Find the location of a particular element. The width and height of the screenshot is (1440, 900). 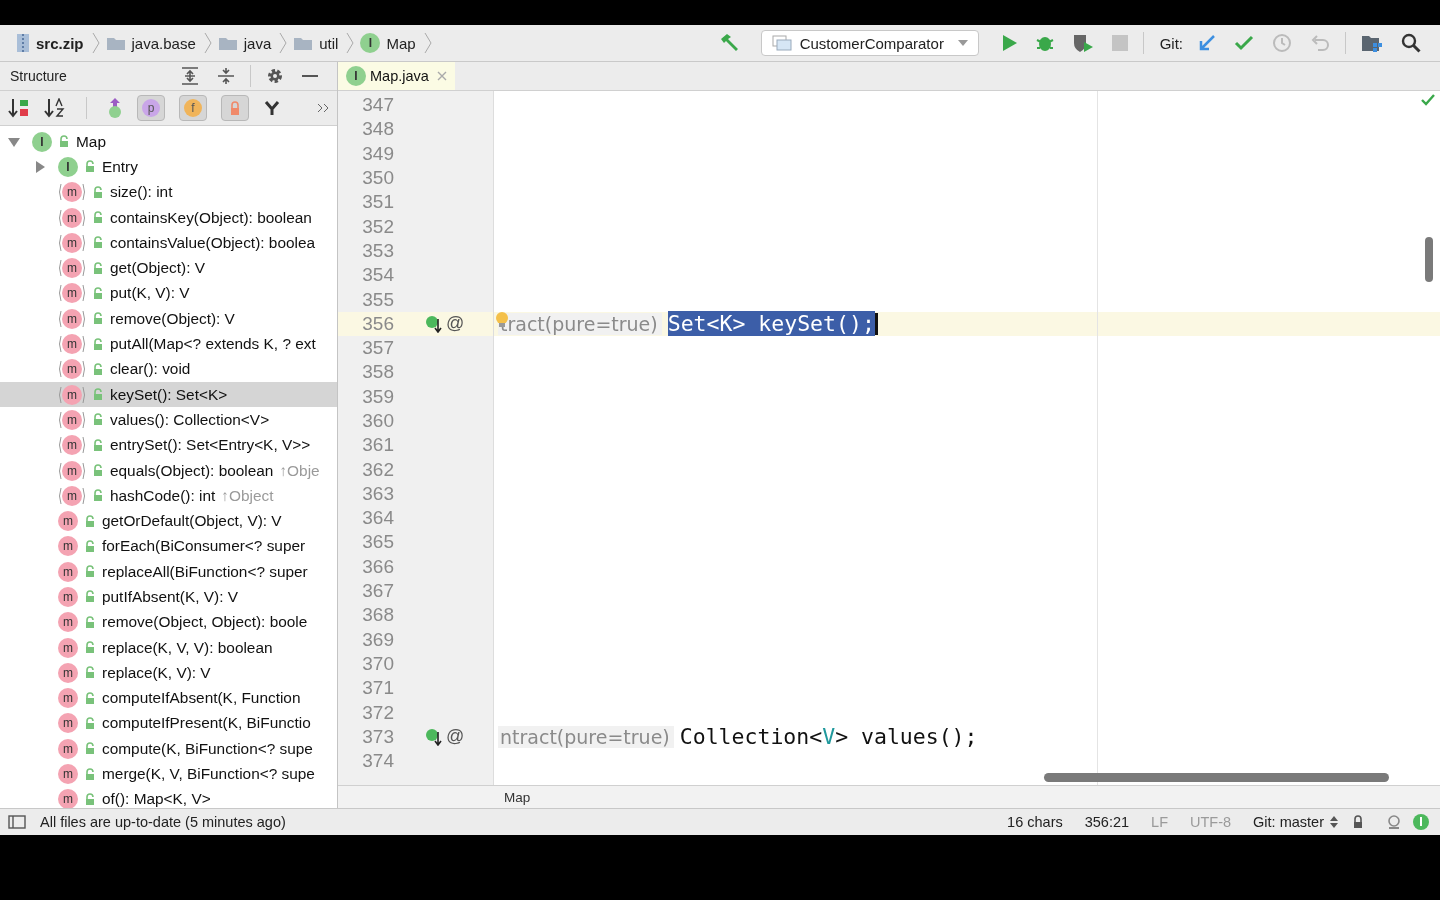

event-log-icon is located at coordinates (1421, 822).